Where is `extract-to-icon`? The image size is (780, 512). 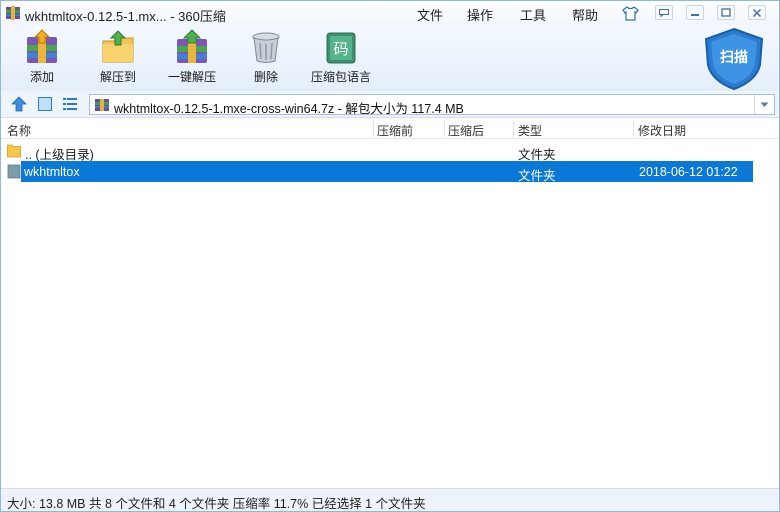
extract-to-icon is located at coordinates (118, 46).